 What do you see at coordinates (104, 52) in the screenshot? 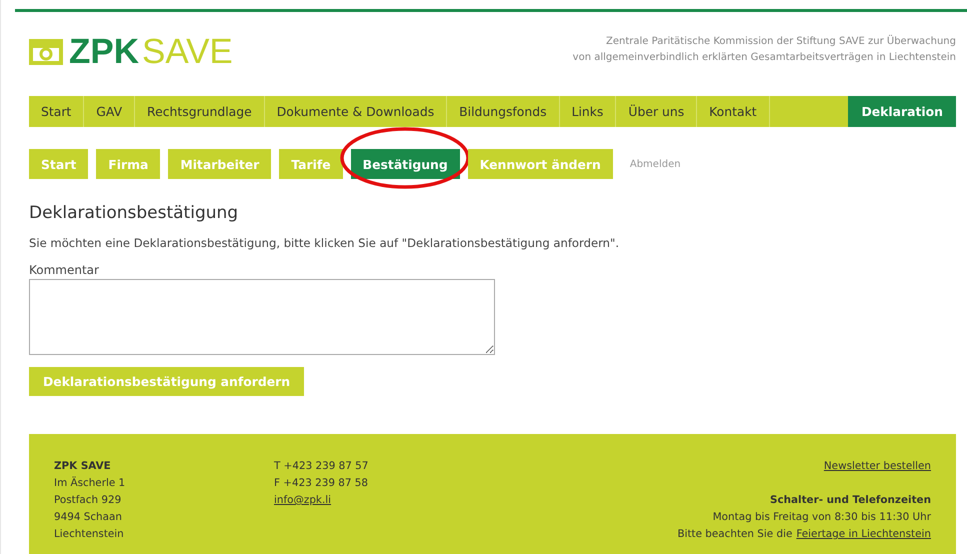
I see `logo-text: ZPK` at bounding box center [104, 52].